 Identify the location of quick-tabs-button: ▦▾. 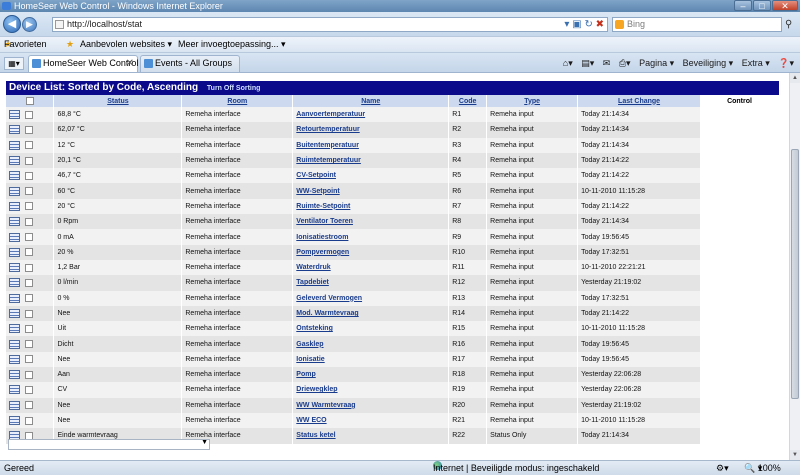
(14, 63).